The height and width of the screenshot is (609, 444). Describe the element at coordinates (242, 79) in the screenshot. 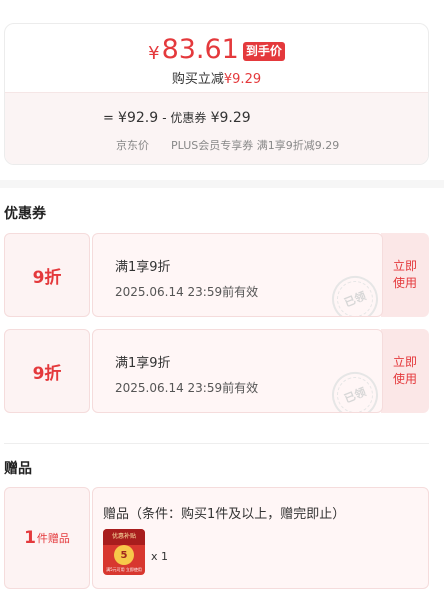

I see `savings-amount: ¥9.29` at that location.